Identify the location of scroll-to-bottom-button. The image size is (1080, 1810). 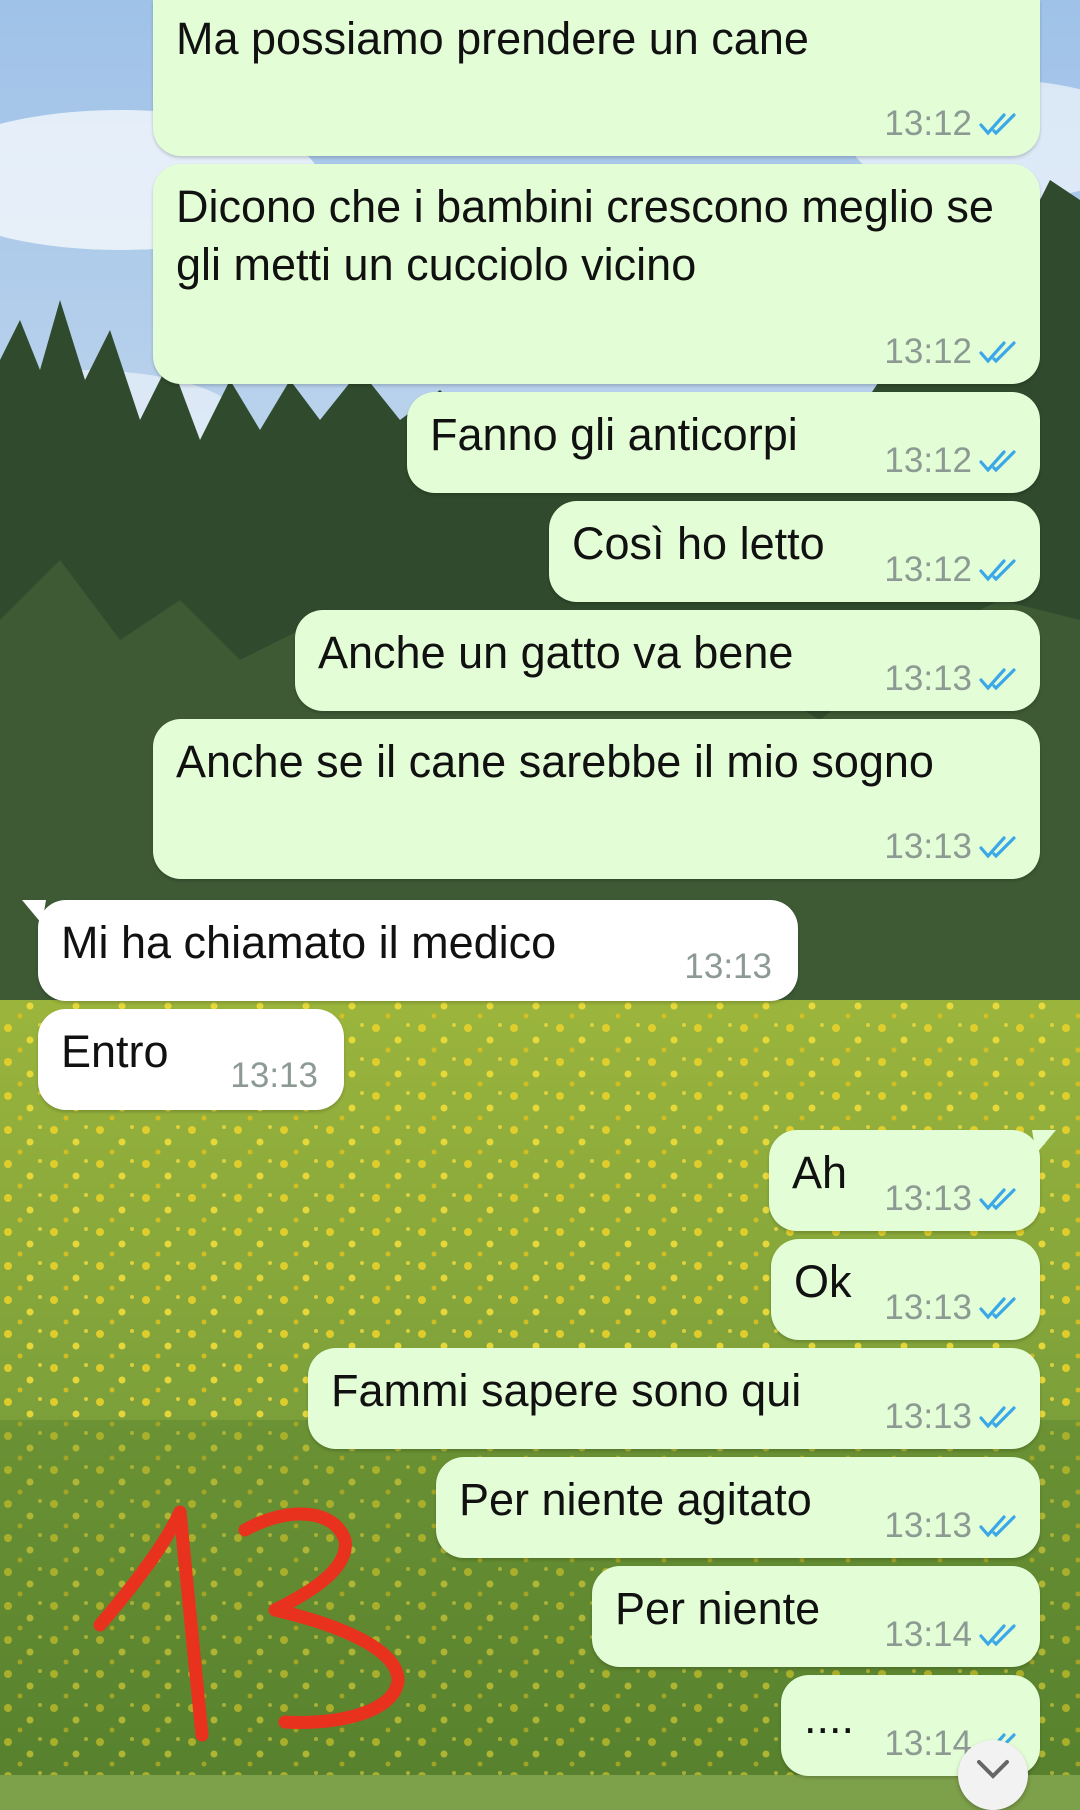
(993, 1775).